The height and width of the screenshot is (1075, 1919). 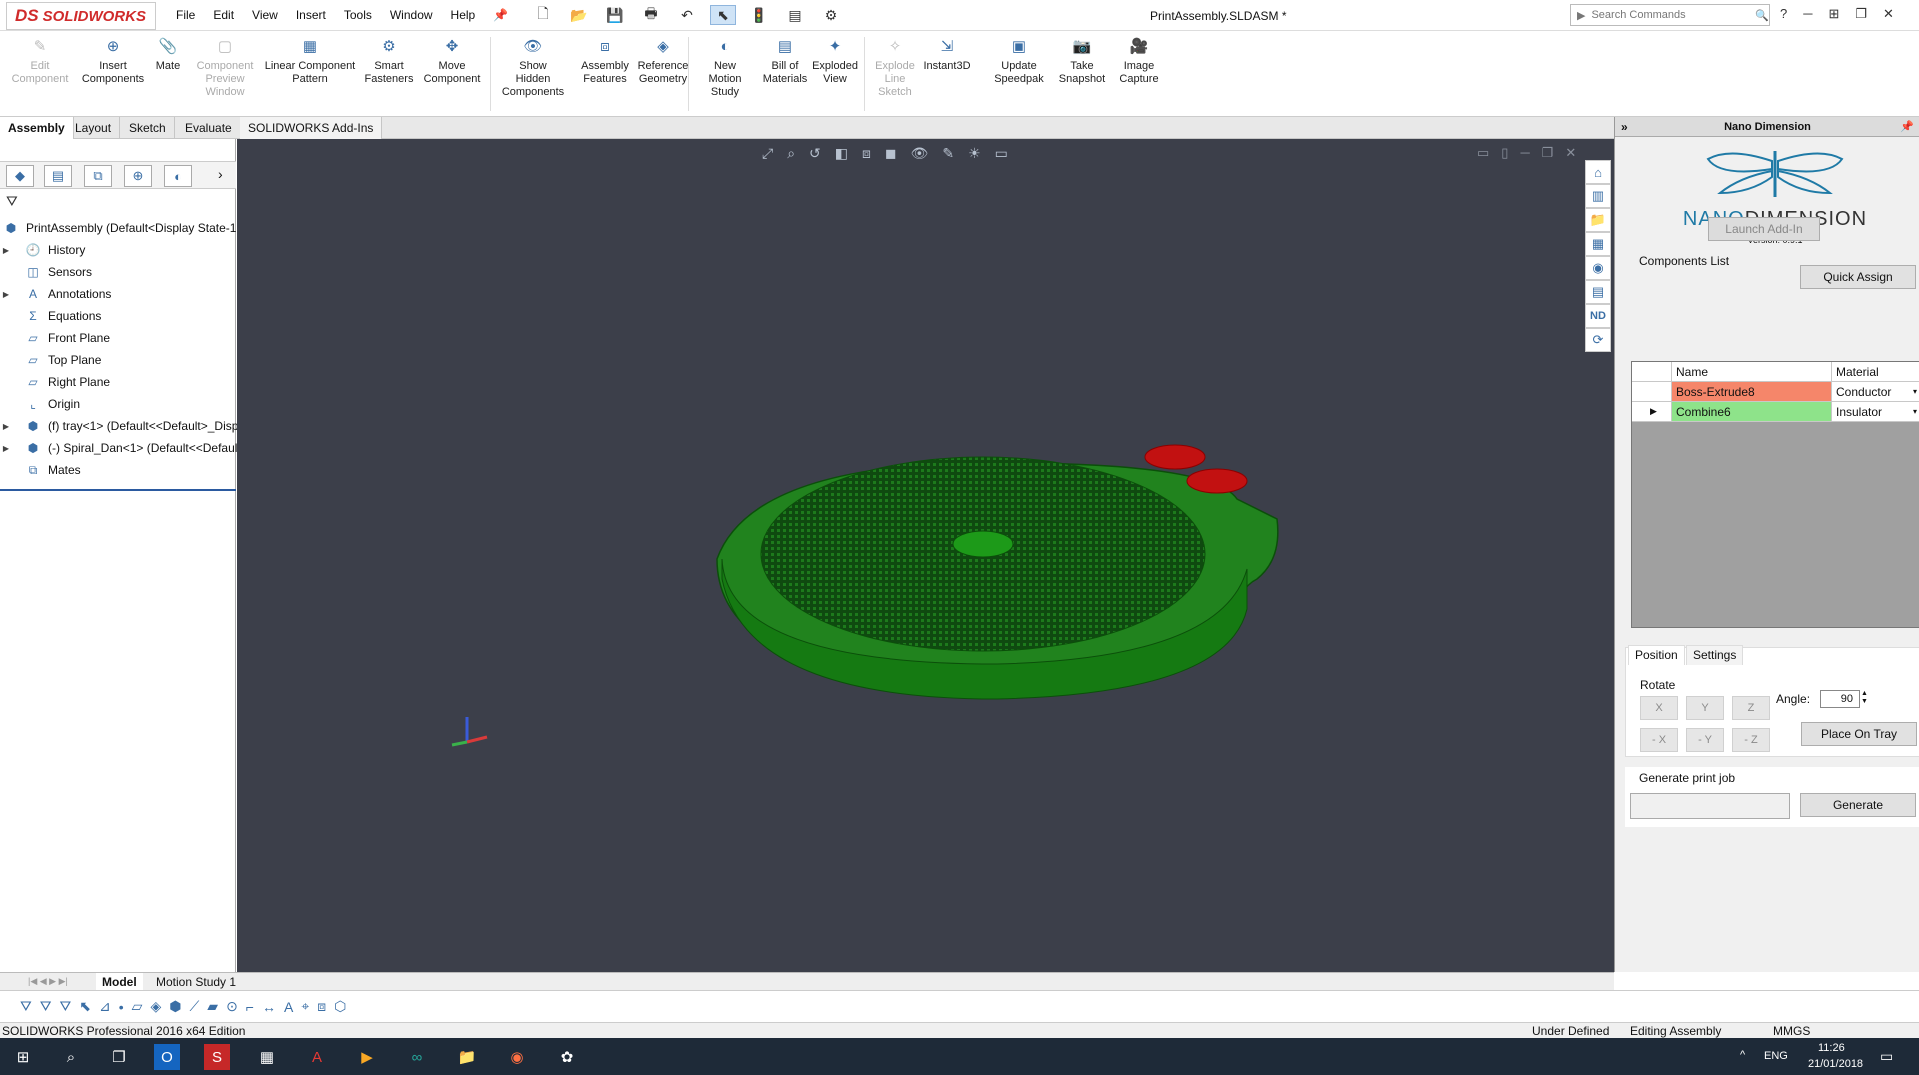 I want to click on rotate-minus-x-button: - X, so click(x=1659, y=740).